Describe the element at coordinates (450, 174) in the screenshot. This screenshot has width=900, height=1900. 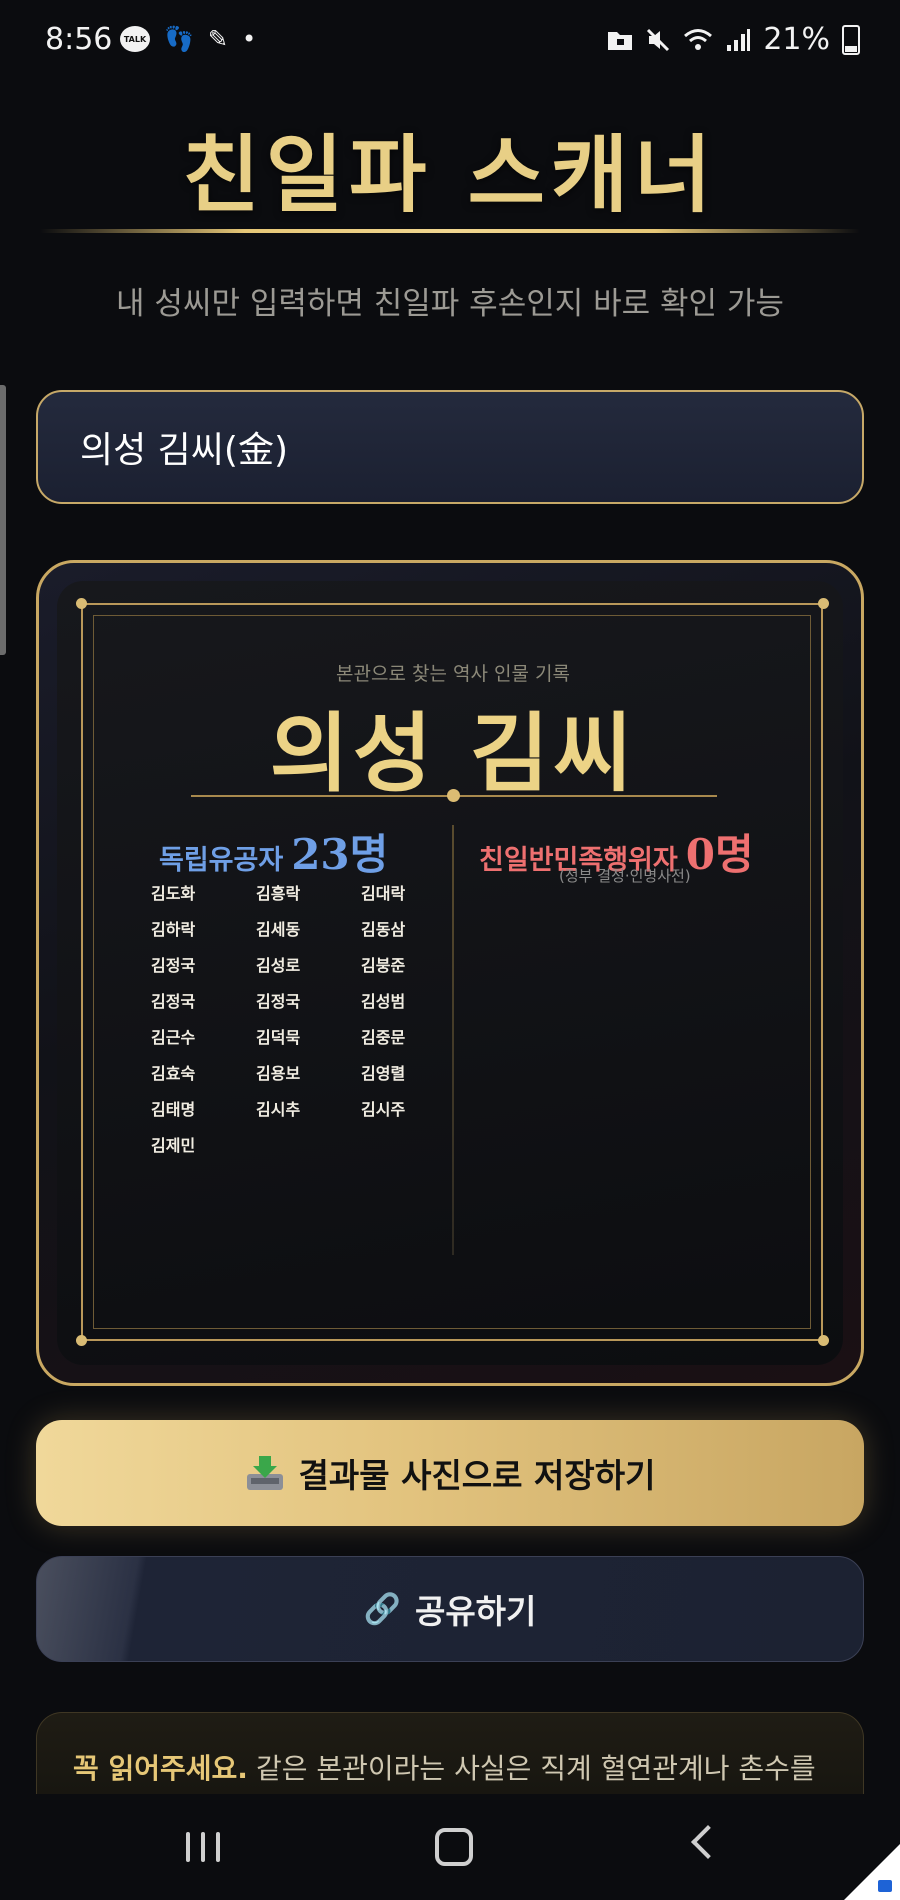
I see `app-title: 친일파 스캐너` at that location.